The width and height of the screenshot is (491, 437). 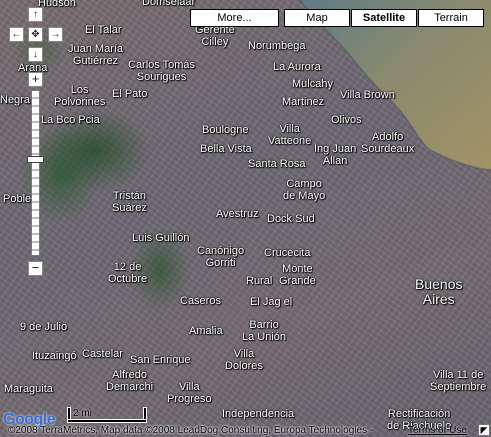 What do you see at coordinates (162, 71) in the screenshot?
I see `place-carlos-tomas-sourigues: Carlos Tomás Sourigues` at bounding box center [162, 71].